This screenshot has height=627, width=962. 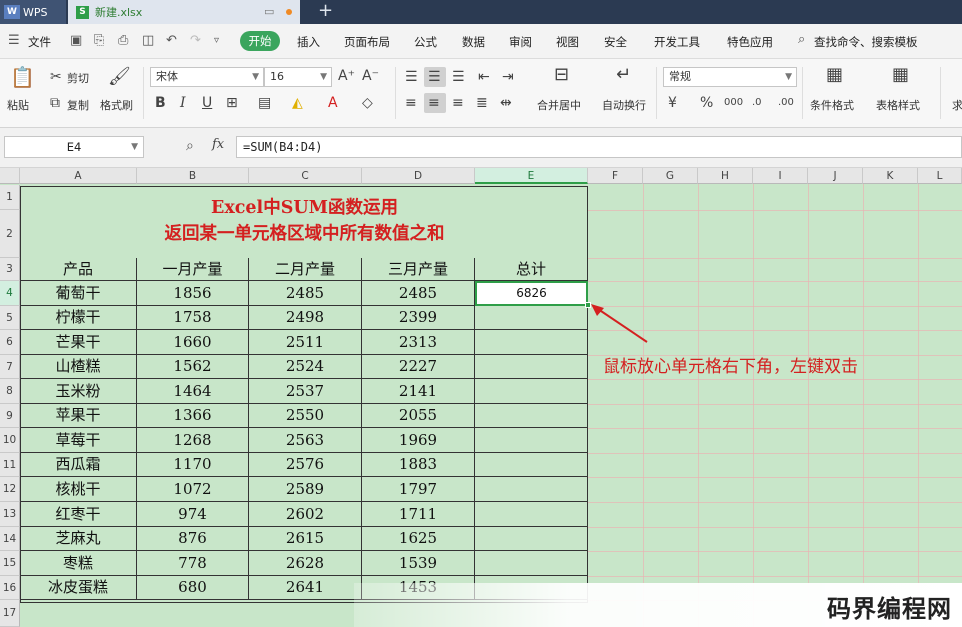 I want to click on cell-b16: 680, so click(x=193, y=588).